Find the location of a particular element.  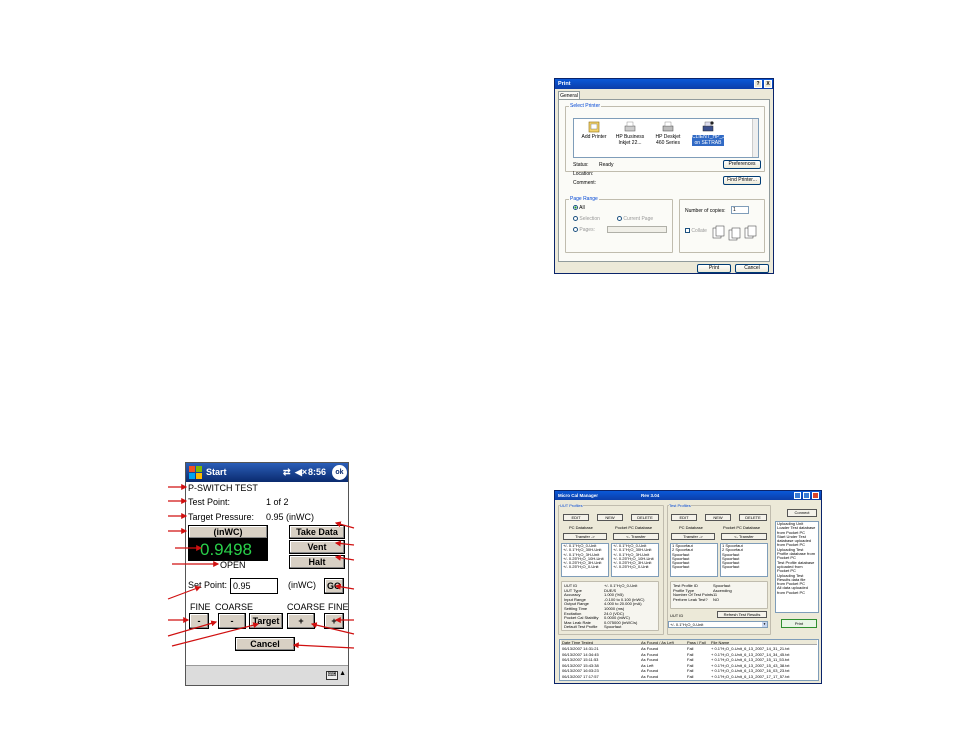

connectivity-icon: ⇄ is located at coordinates (287, 472).